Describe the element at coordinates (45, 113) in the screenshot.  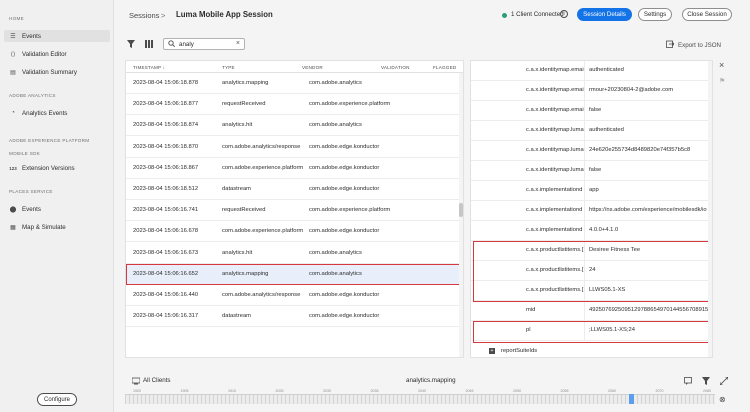
I see `sidebar-item-label: Analytics Events` at that location.